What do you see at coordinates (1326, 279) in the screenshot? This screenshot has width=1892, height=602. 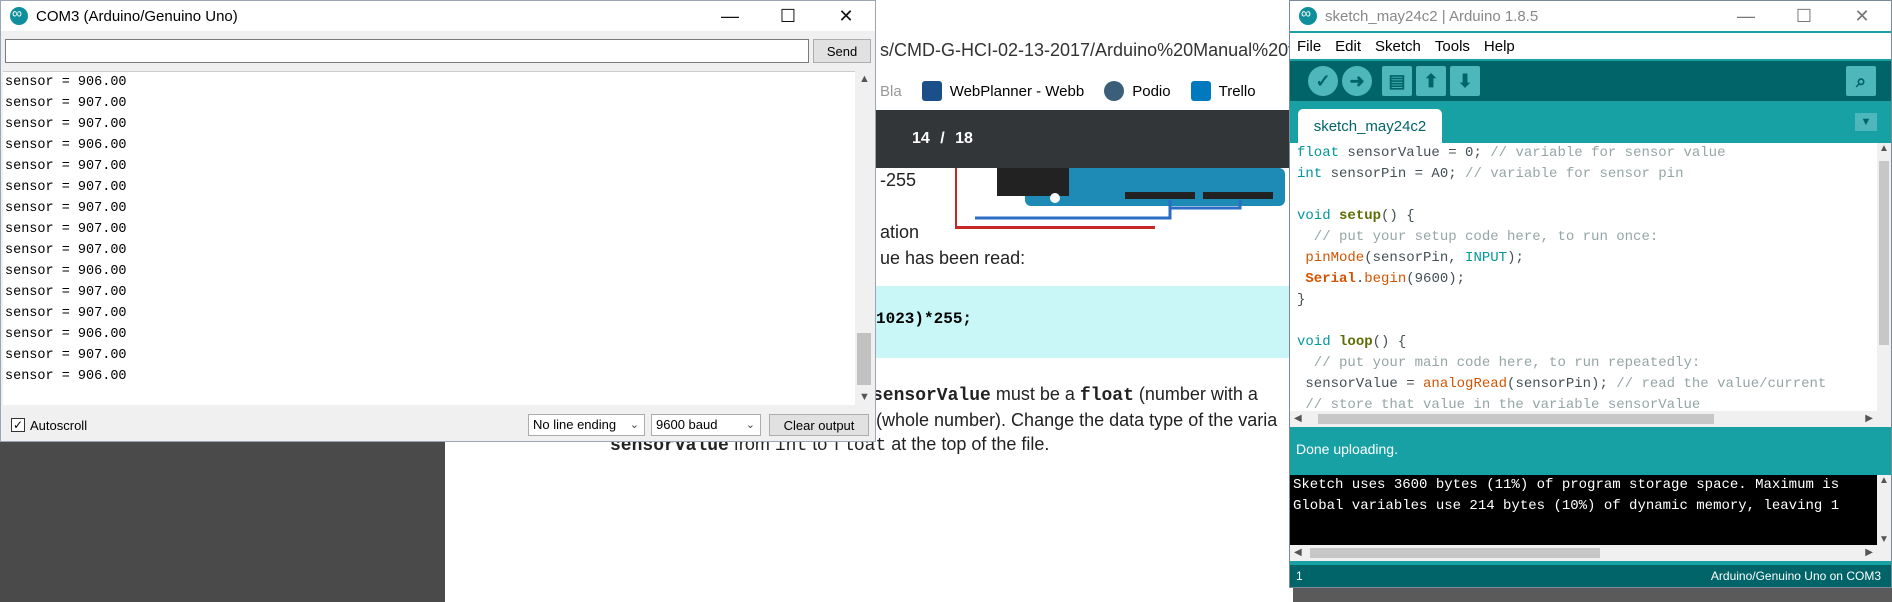 I see `code-token: Serial` at bounding box center [1326, 279].